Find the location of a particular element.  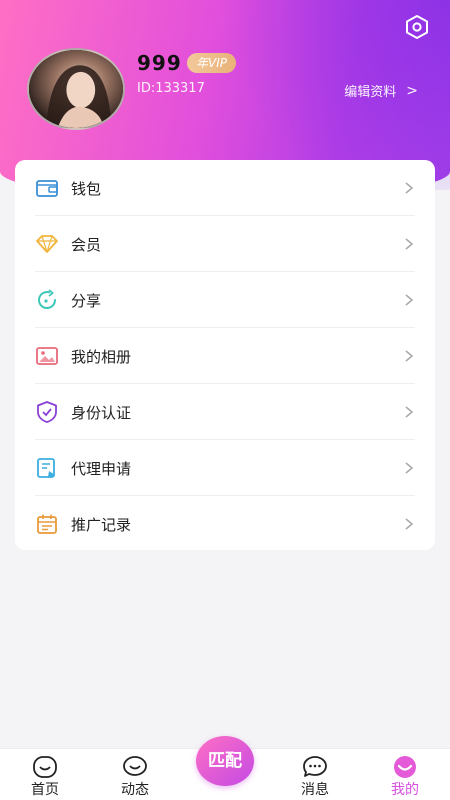

chevron-right-icon: > is located at coordinates (412, 90).